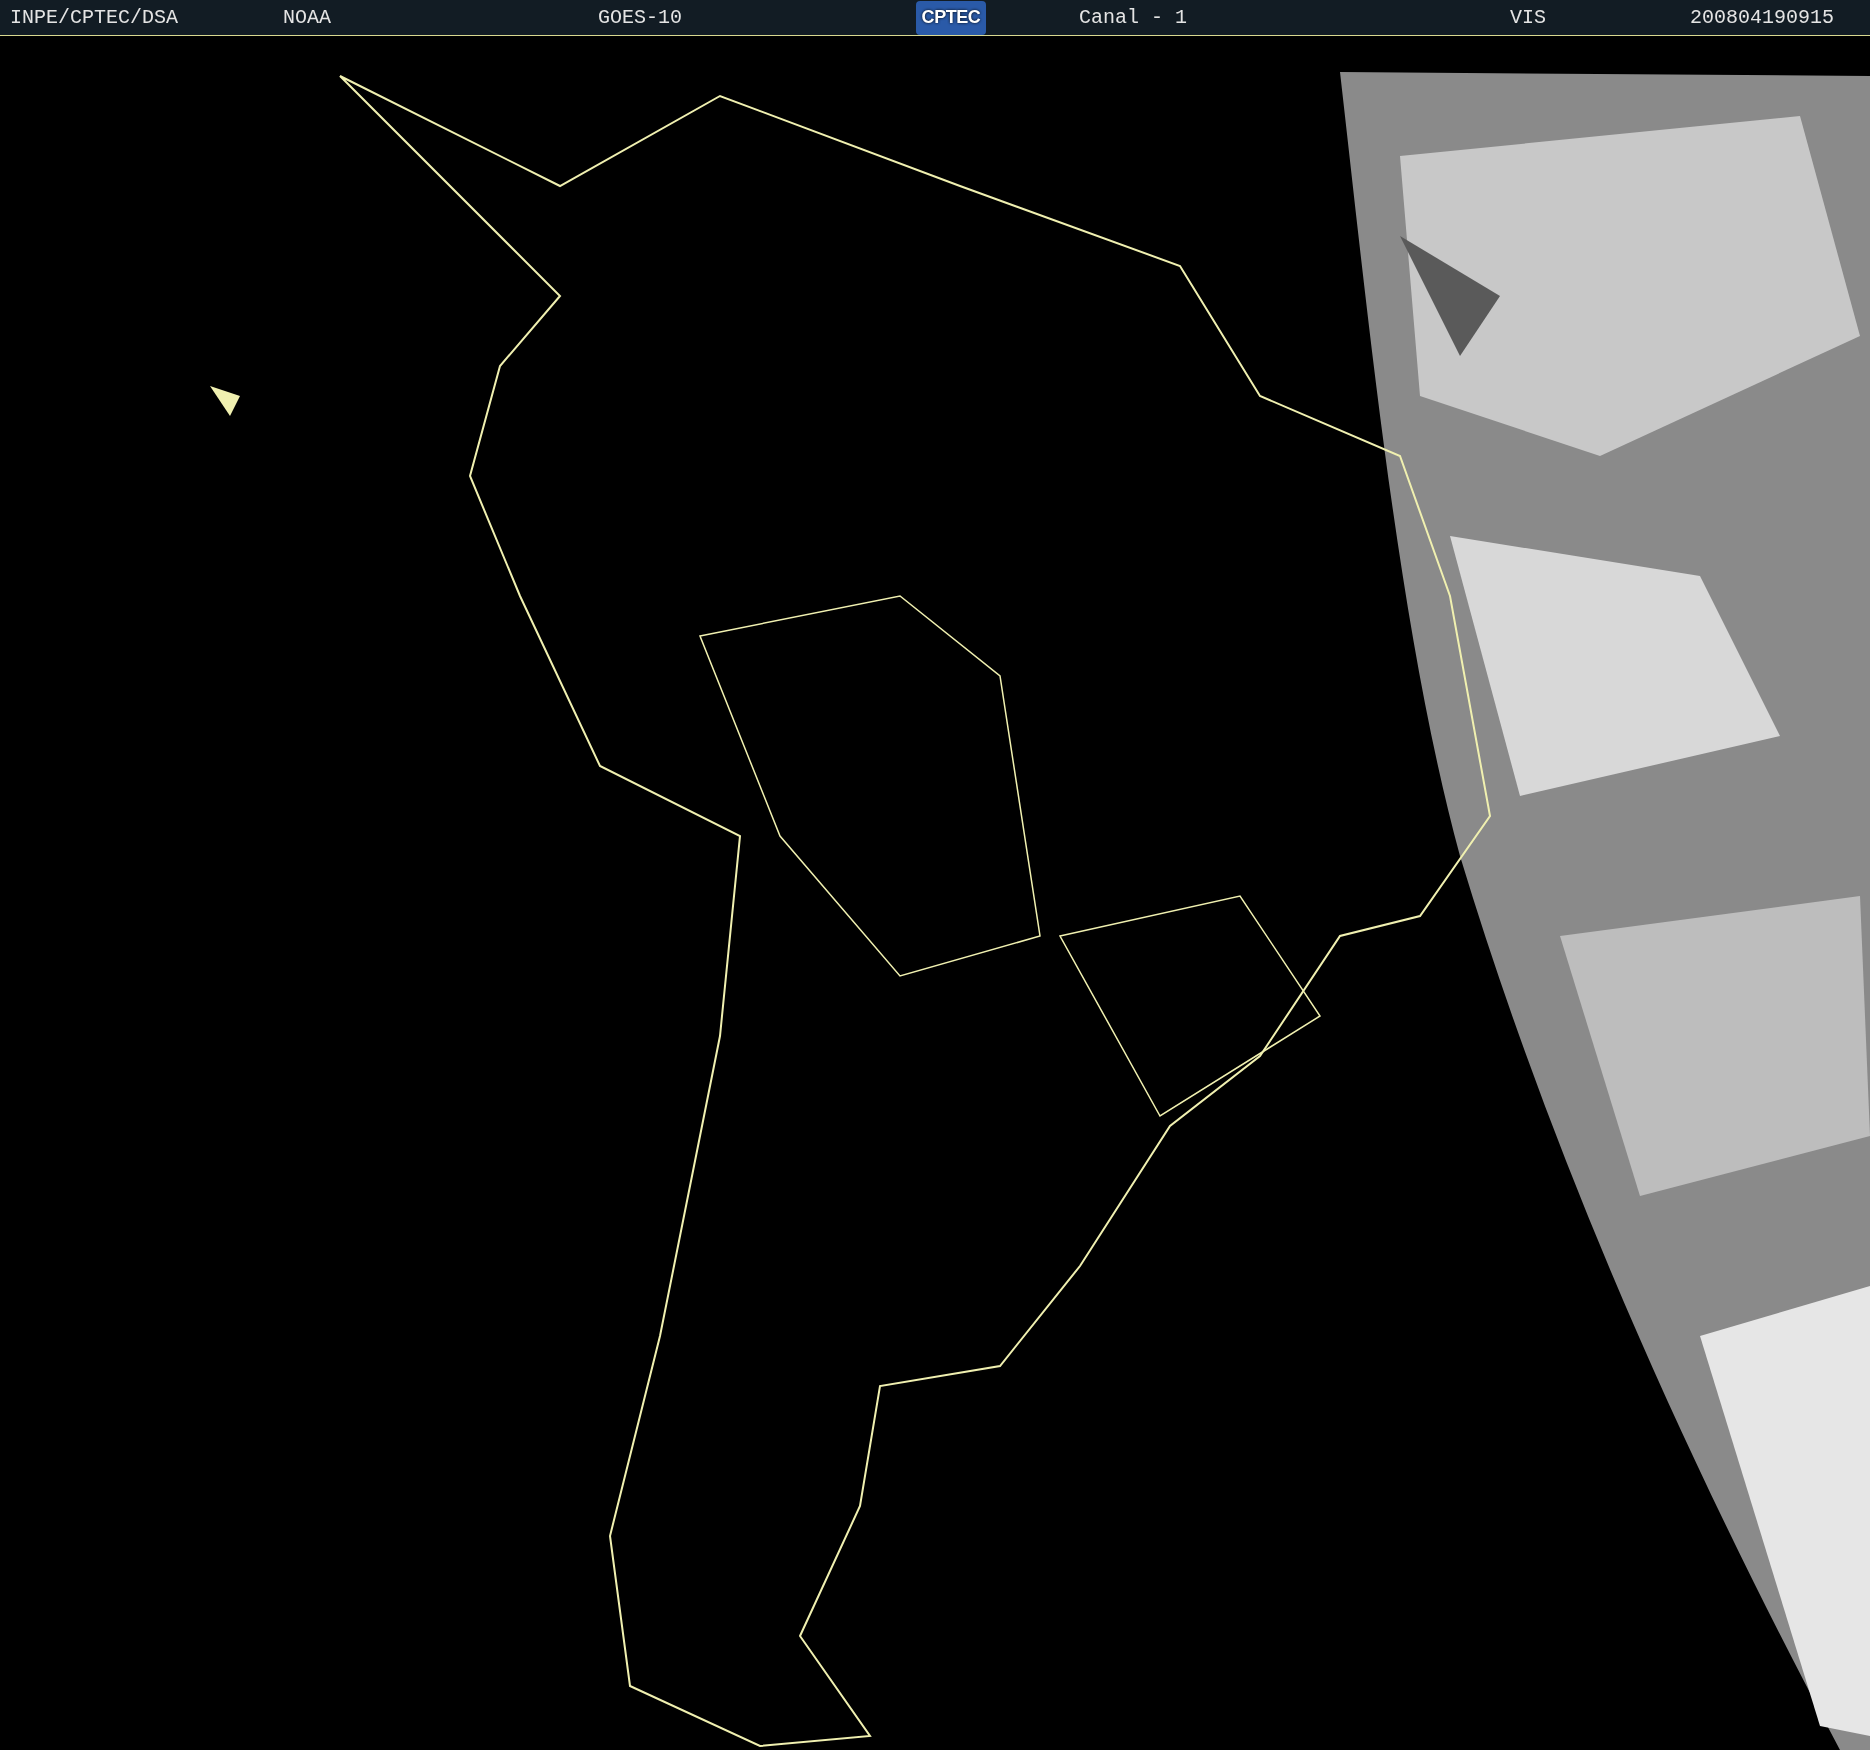  What do you see at coordinates (94, 17) in the screenshot?
I see `header-label: INPE/CPTEC/DSA` at bounding box center [94, 17].